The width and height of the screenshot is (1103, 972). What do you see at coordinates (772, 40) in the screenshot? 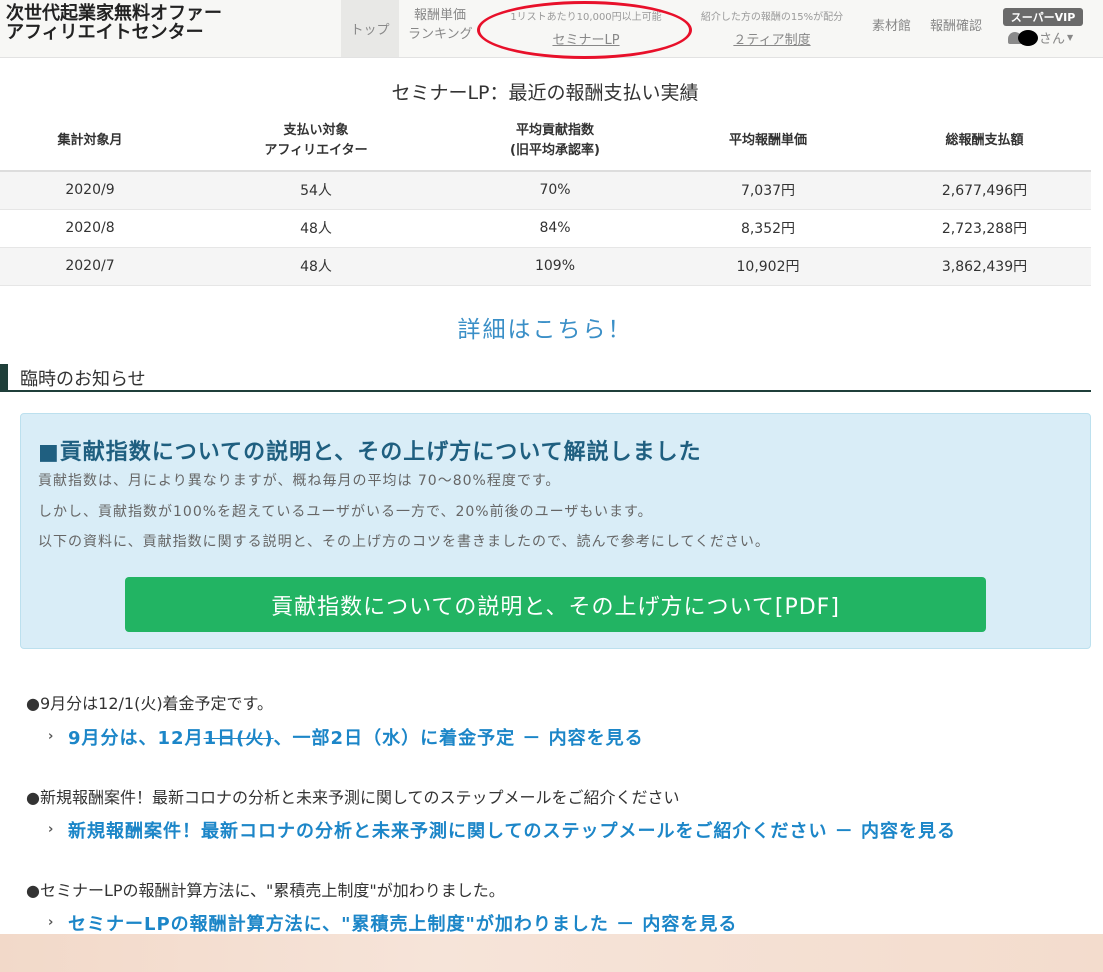
I see `nav-tier-link: ２ティア制度` at bounding box center [772, 40].